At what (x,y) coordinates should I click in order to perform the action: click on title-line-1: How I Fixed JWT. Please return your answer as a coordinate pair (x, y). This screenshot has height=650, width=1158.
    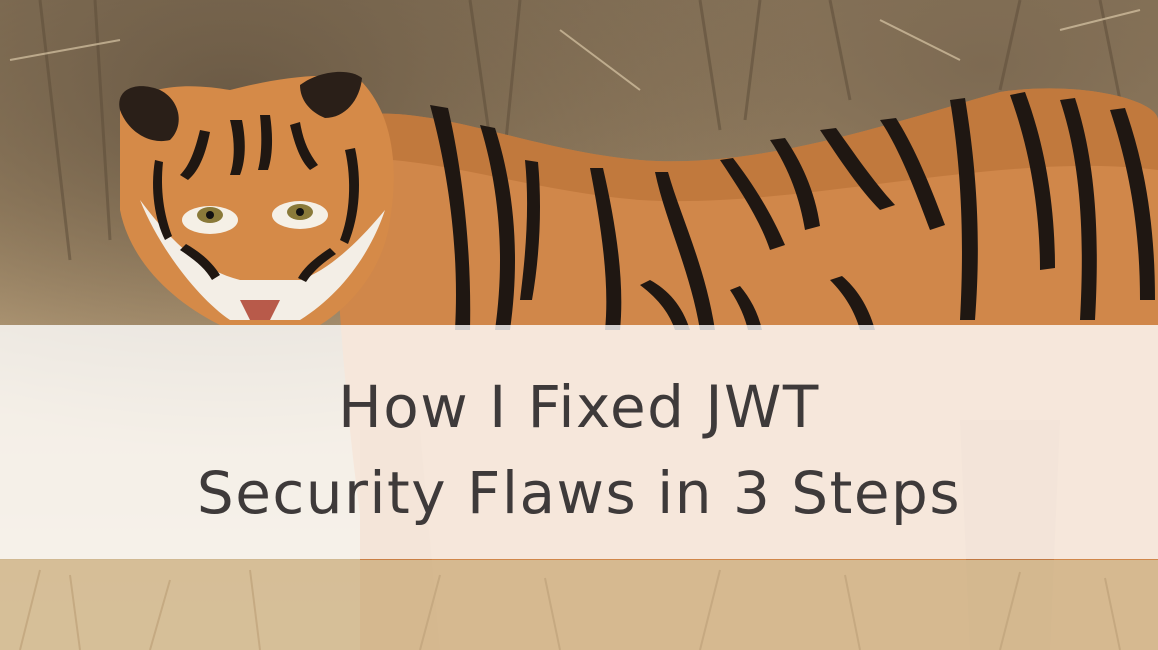
    Looking at the image, I should click on (579, 407).